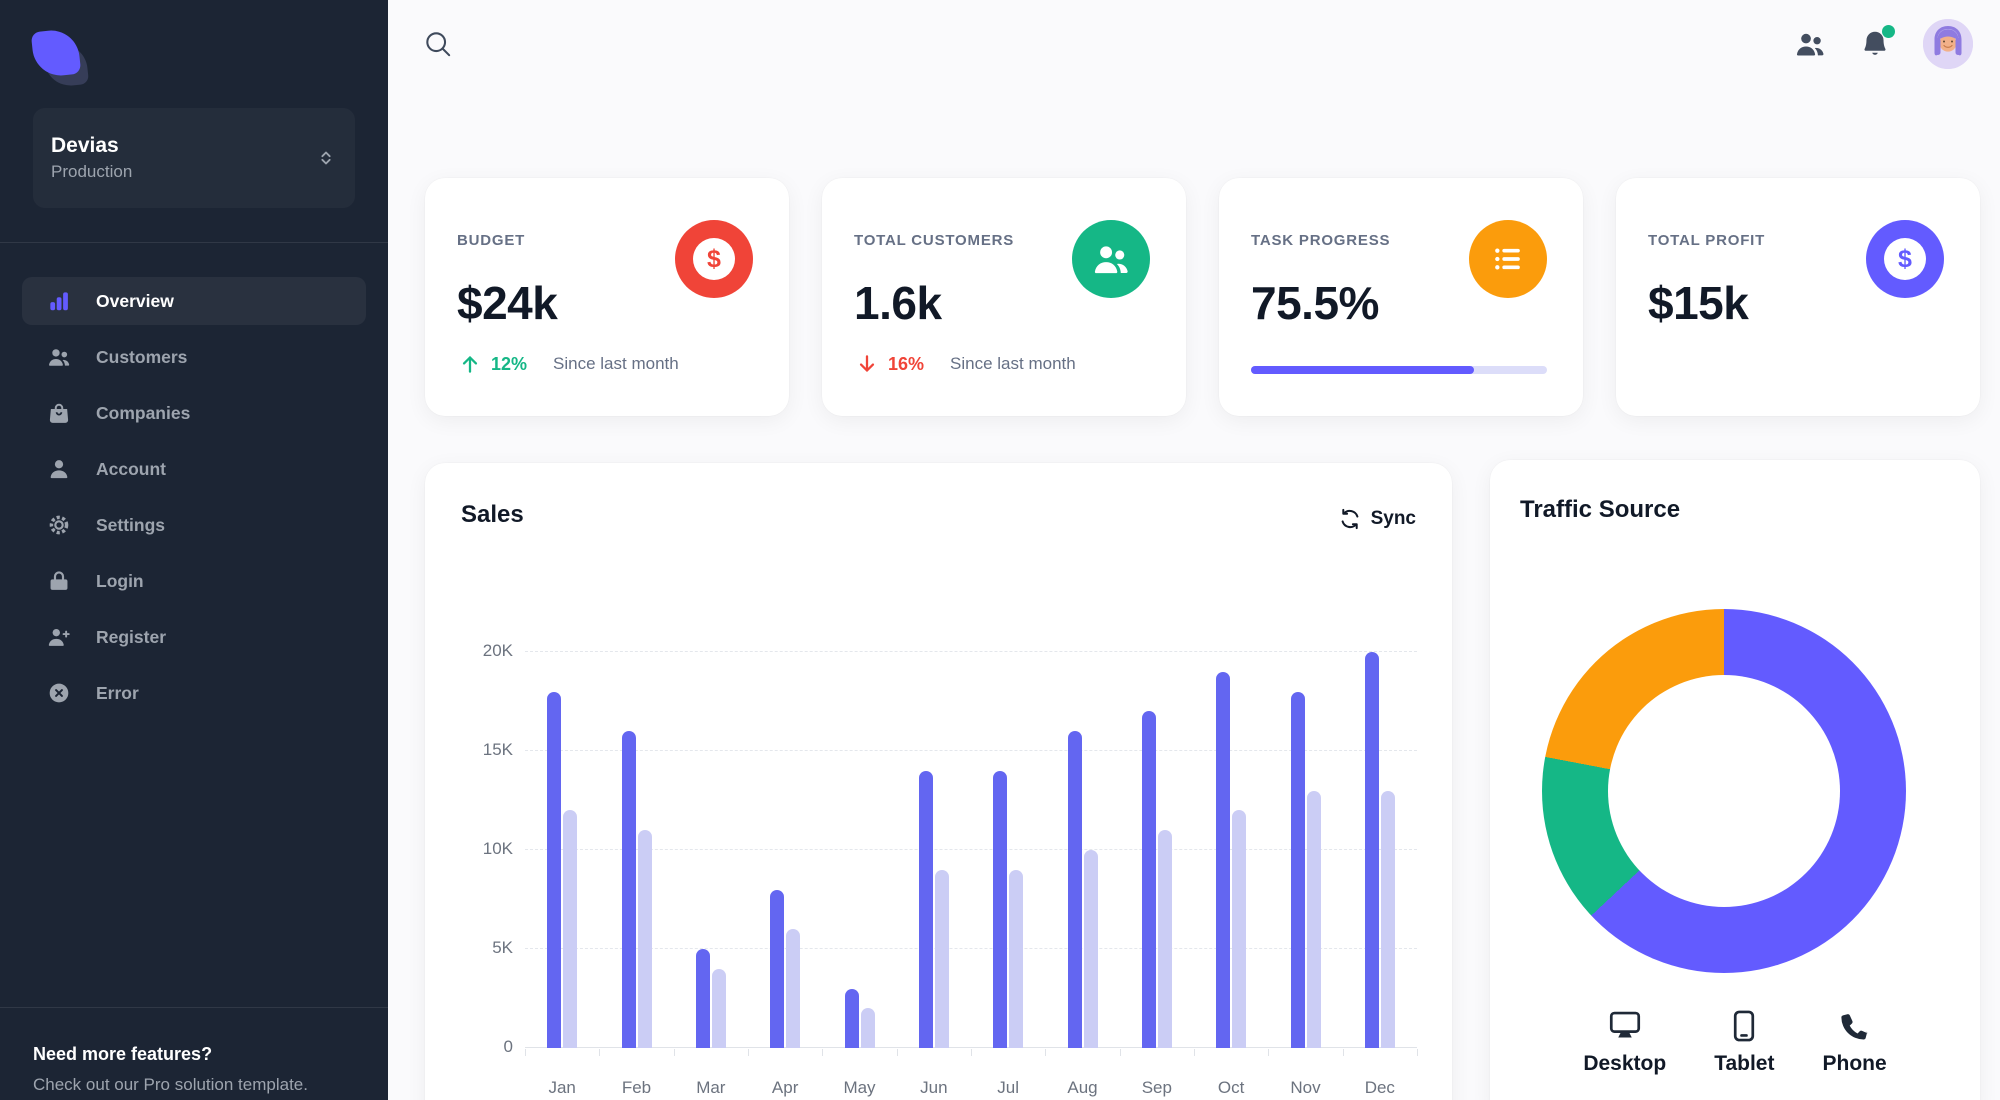 This screenshot has width=2000, height=1100. I want to click on notifications-button, so click(1877, 42).